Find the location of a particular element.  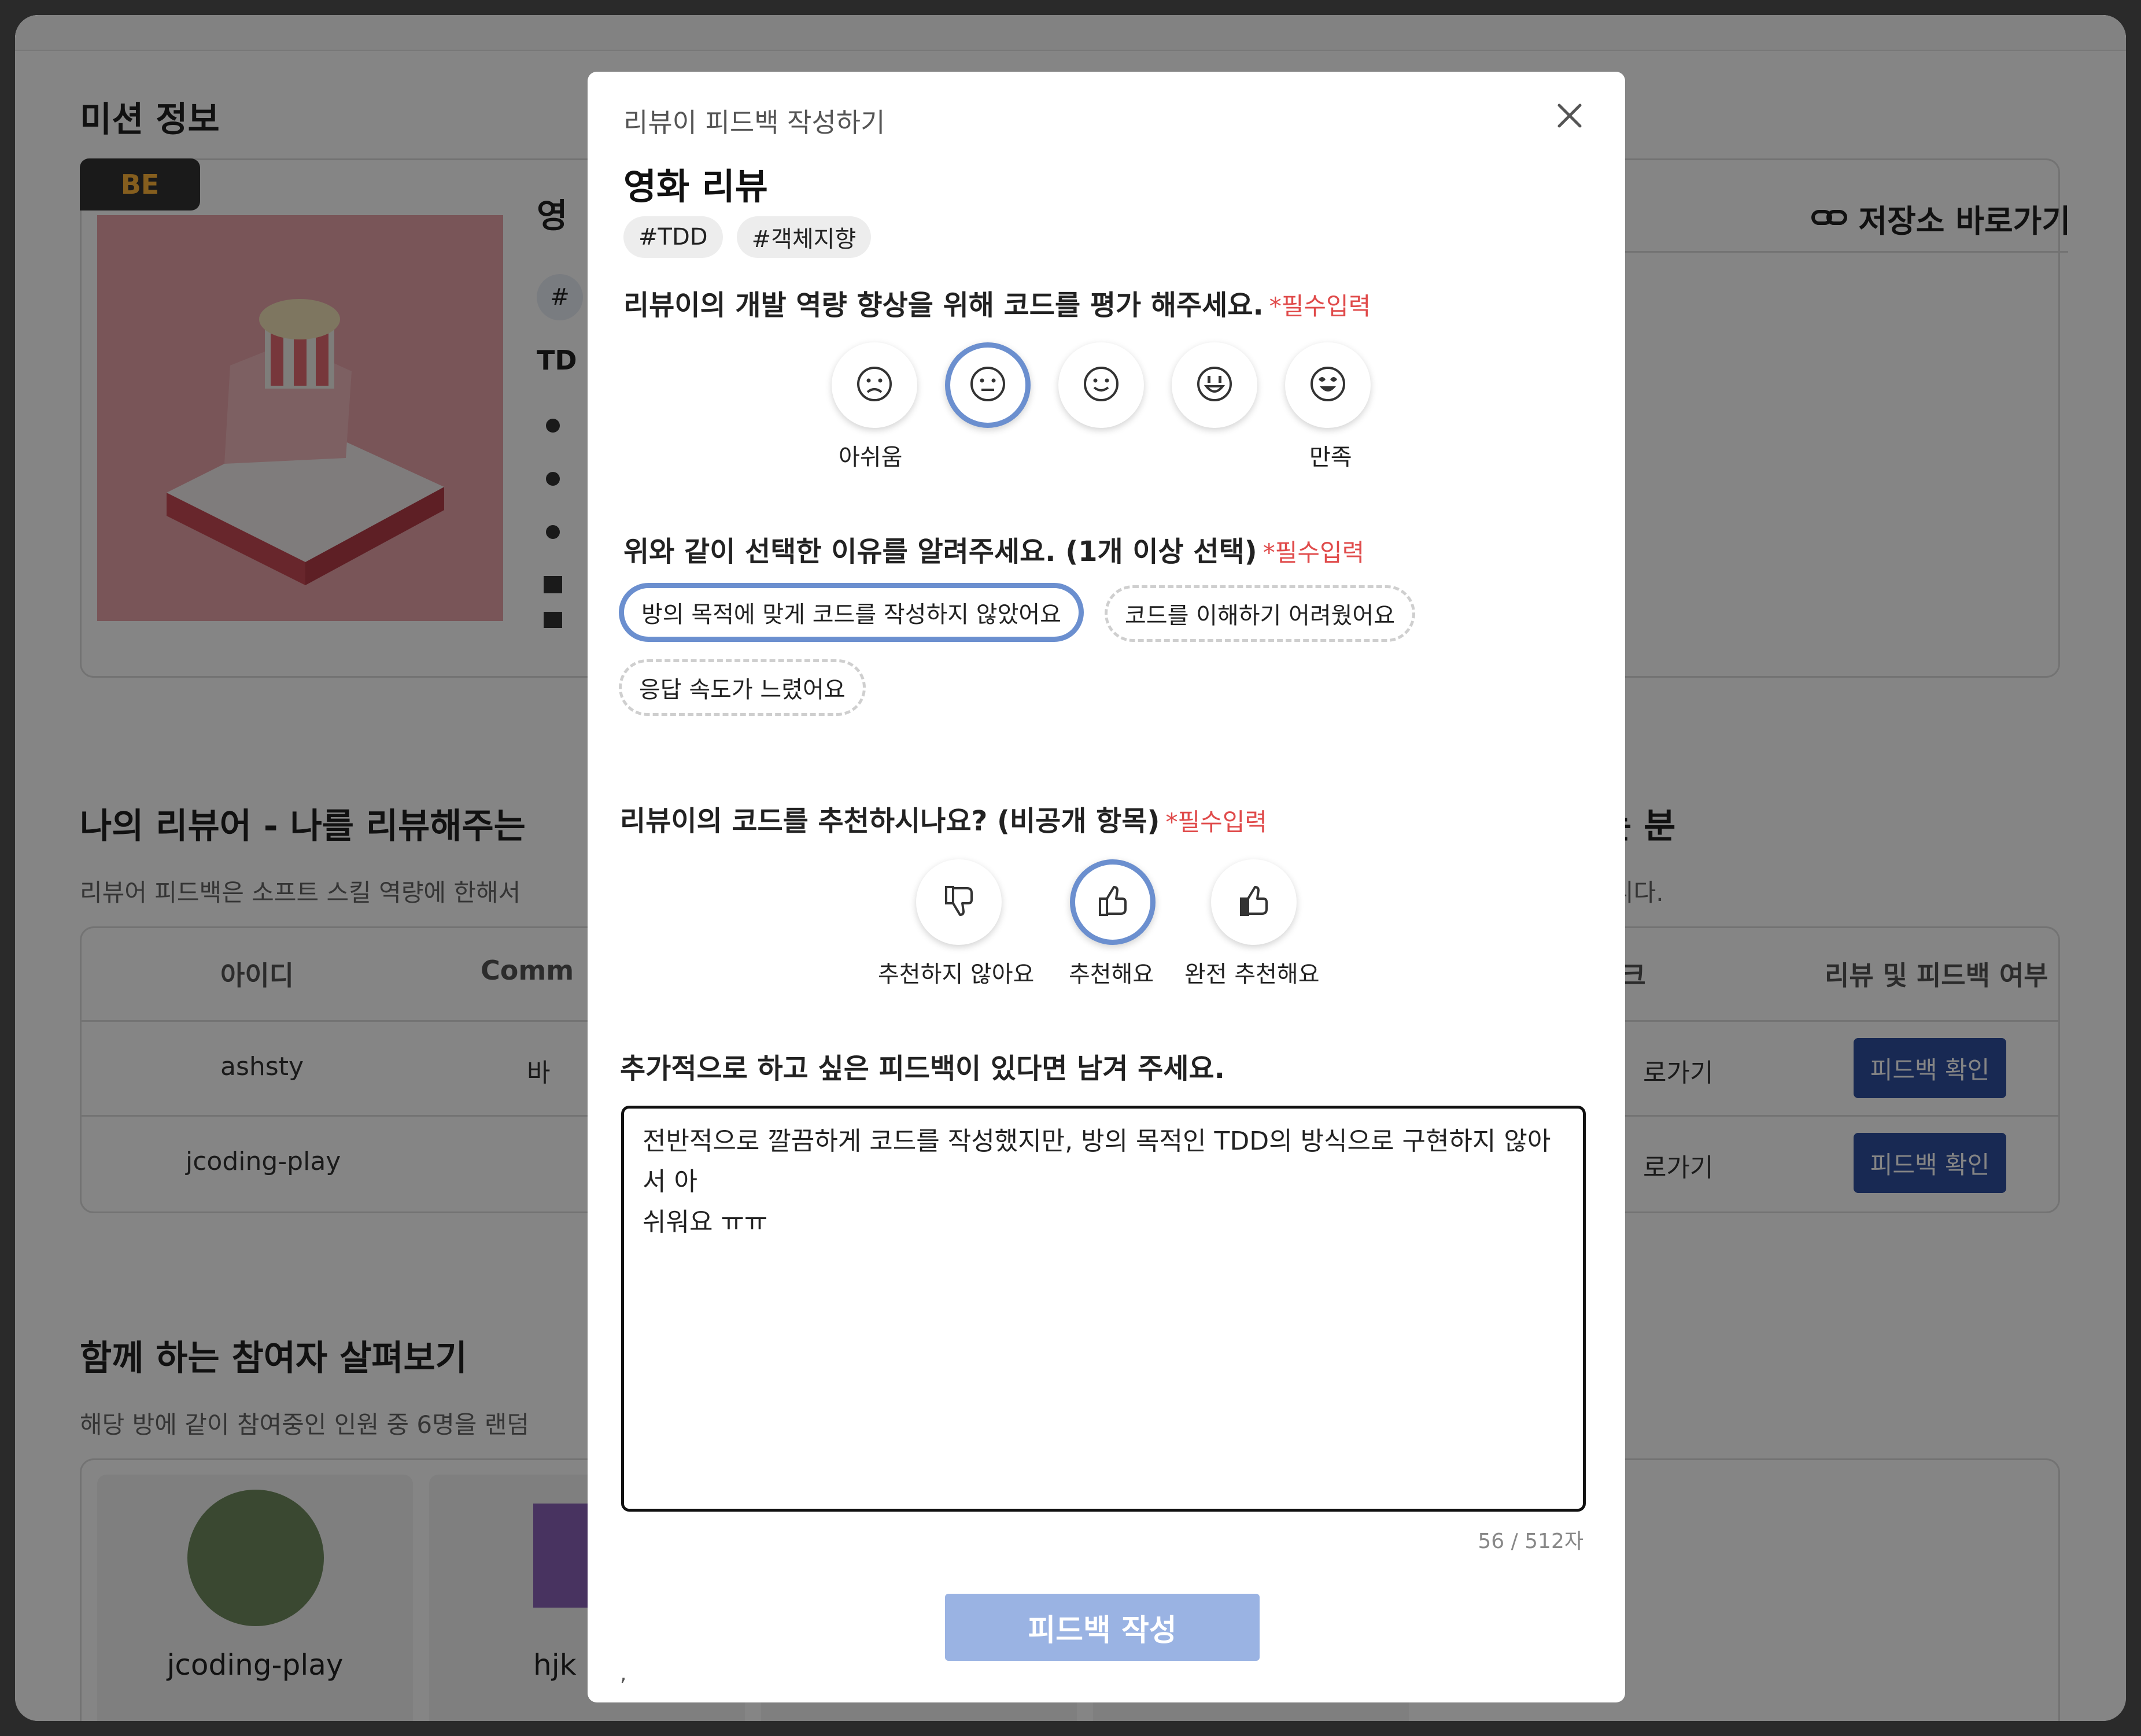

not-recommend-button is located at coordinates (959, 902).